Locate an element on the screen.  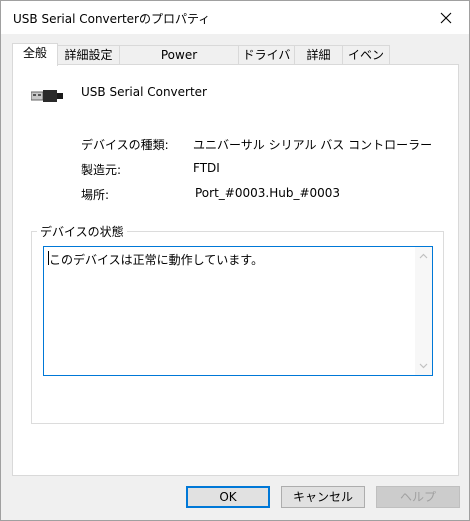
status-scrollbar is located at coordinates (423, 311).